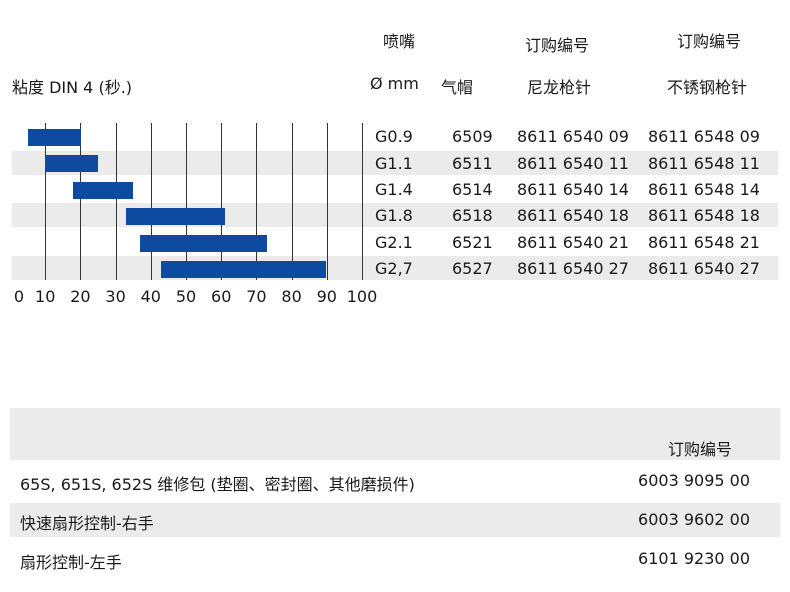  What do you see at coordinates (394, 83) in the screenshot?
I see `nozzle-diameter-header: Ø mm` at bounding box center [394, 83].